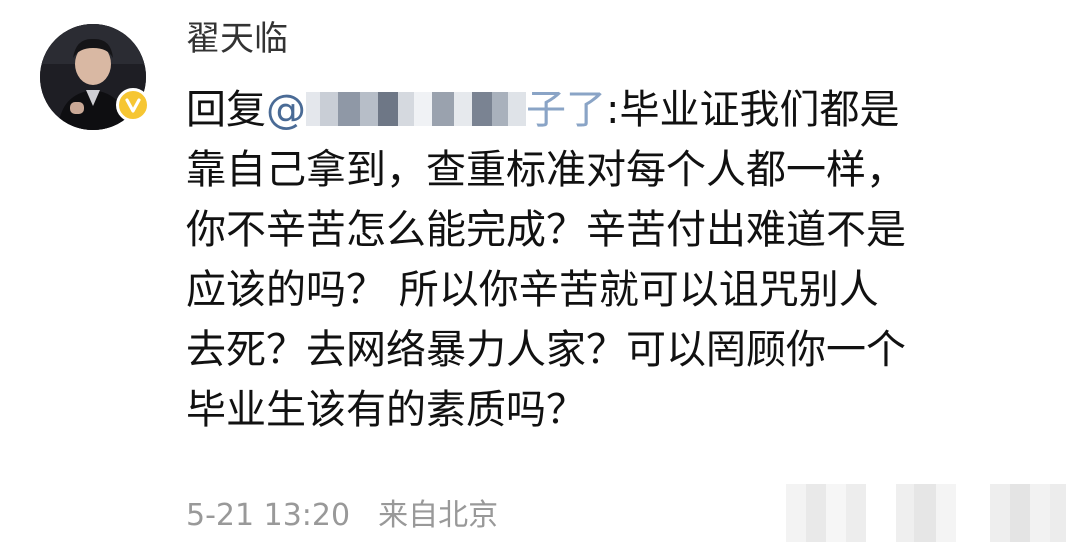  I want to click on blurred-action-icons-middle, so click(926, 513).